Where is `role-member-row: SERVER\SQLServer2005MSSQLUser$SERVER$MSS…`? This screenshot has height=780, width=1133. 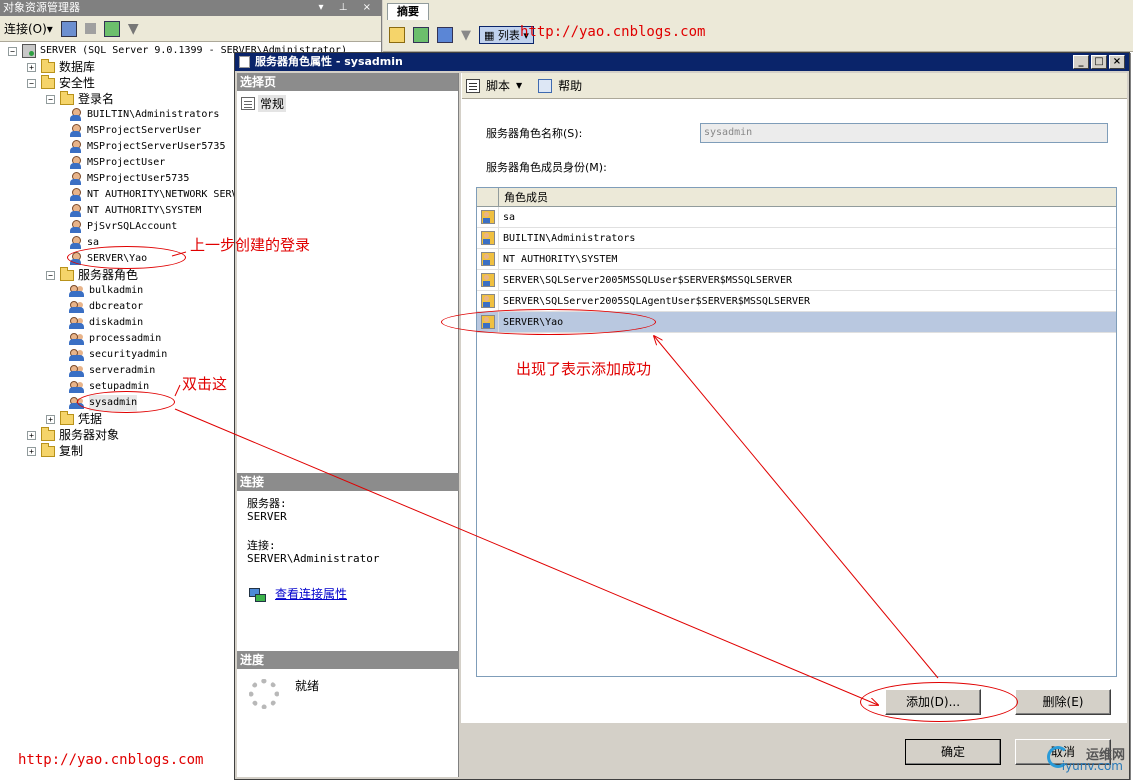 role-member-row: SERVER\SQLServer2005MSSQLUser$SERVER$MSS… is located at coordinates (796, 280).